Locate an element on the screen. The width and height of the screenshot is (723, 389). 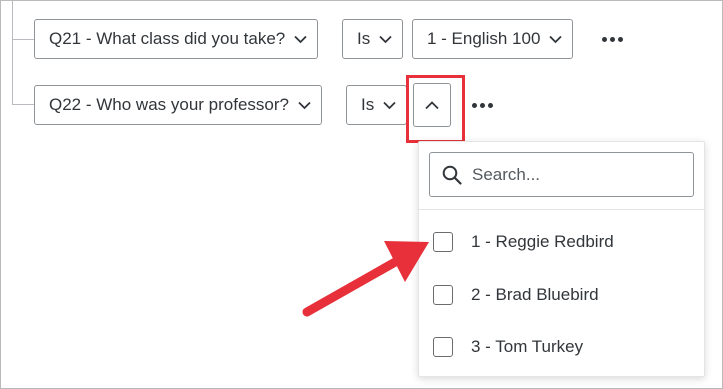
question-select-q21: Q21 - What class did you take? is located at coordinates (176, 39).